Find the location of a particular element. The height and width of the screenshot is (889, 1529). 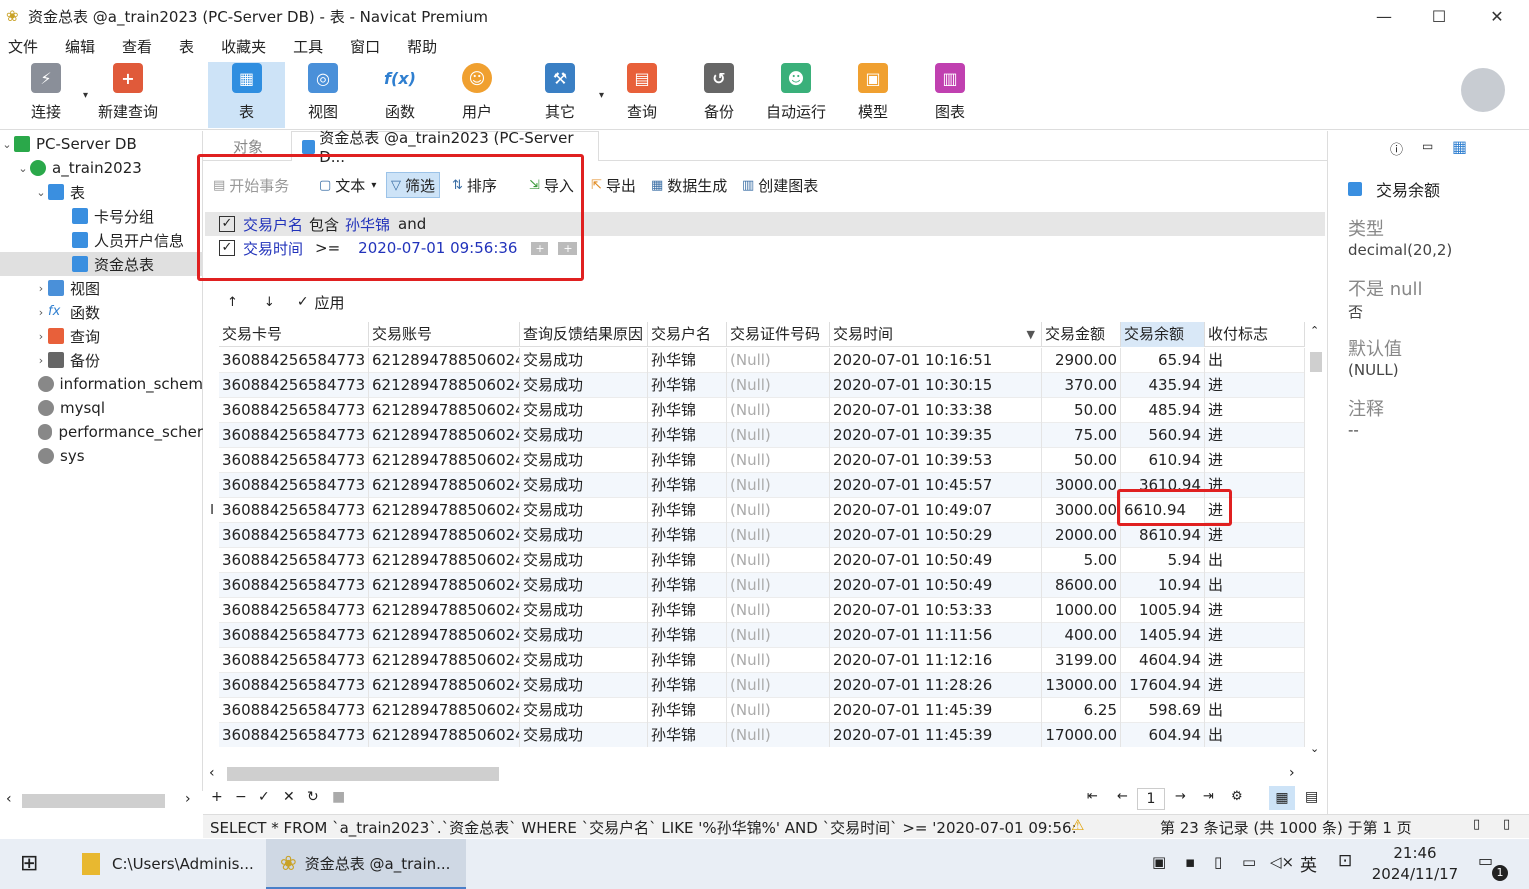

table-cell: 出 is located at coordinates (1255, 710).